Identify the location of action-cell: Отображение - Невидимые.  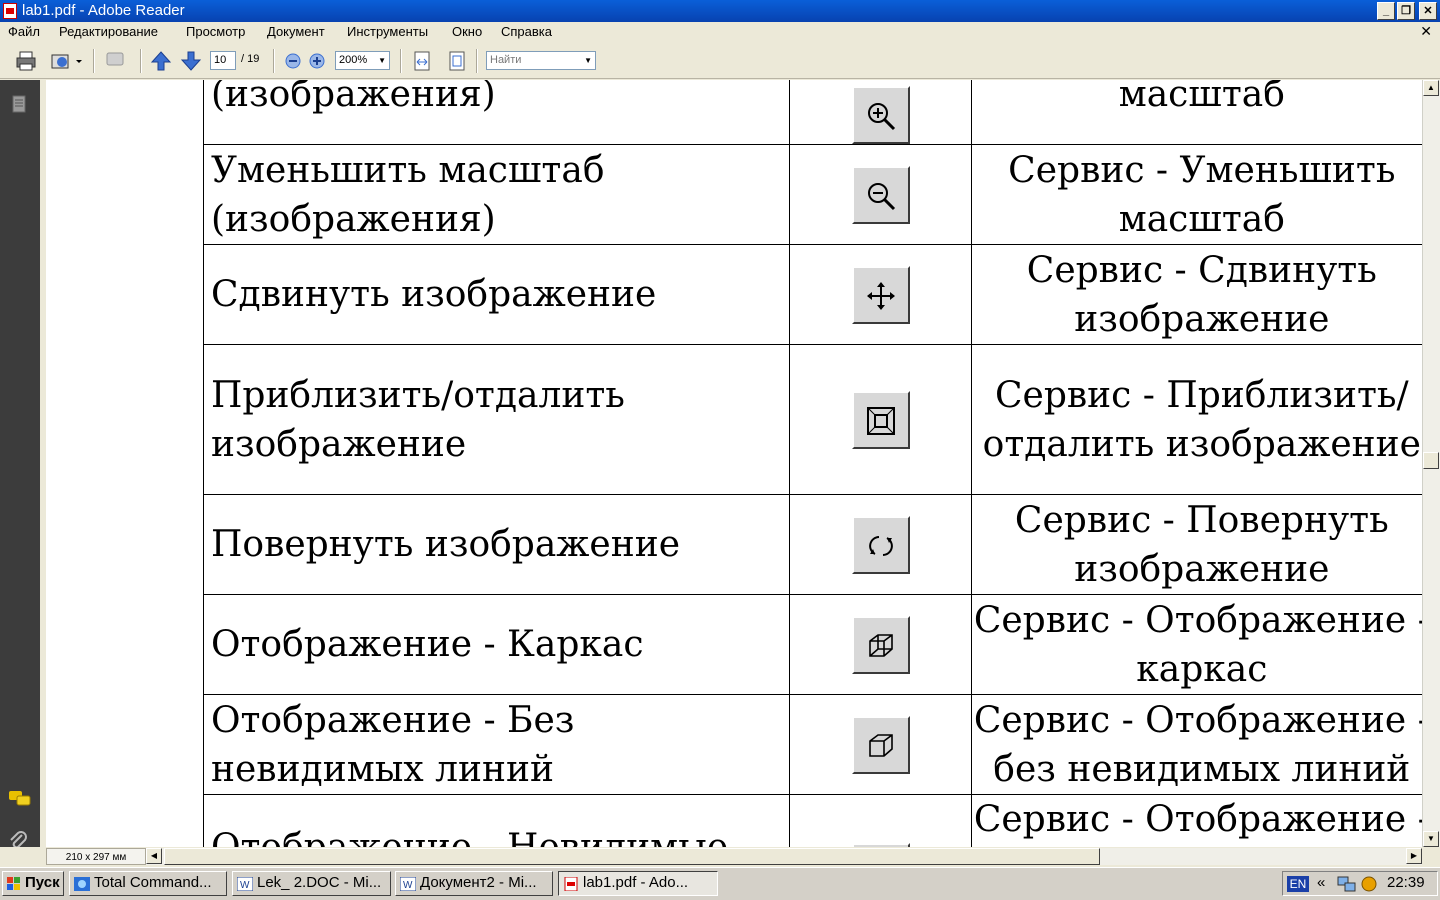
(496, 820).